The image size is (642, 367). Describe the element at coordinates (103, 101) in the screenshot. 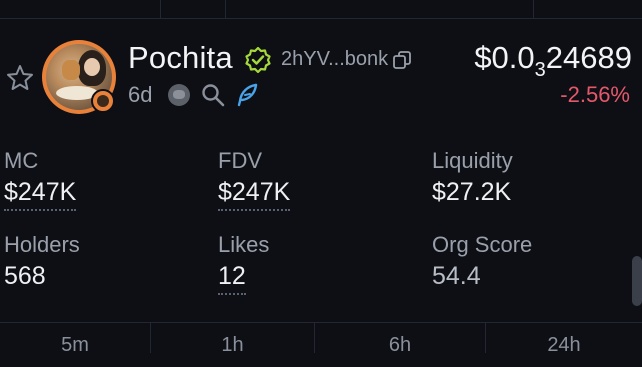

I see `launchpad-badge-icon` at that location.